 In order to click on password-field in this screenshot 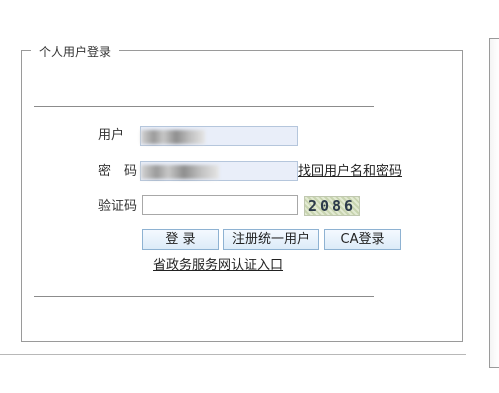, I will do `click(219, 171)`.